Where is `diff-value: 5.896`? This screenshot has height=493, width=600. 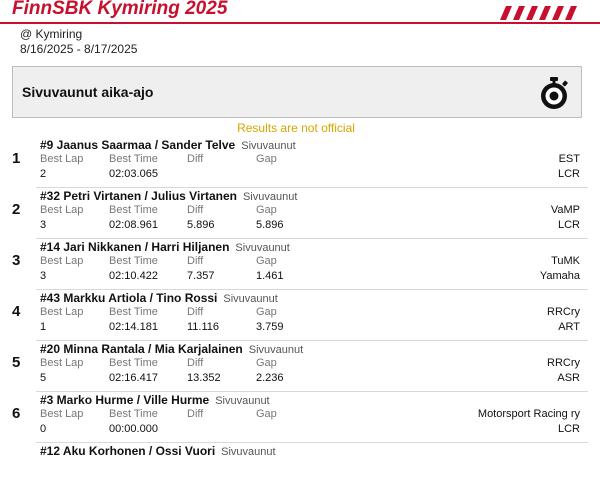
diff-value: 5.896 is located at coordinates (201, 225).